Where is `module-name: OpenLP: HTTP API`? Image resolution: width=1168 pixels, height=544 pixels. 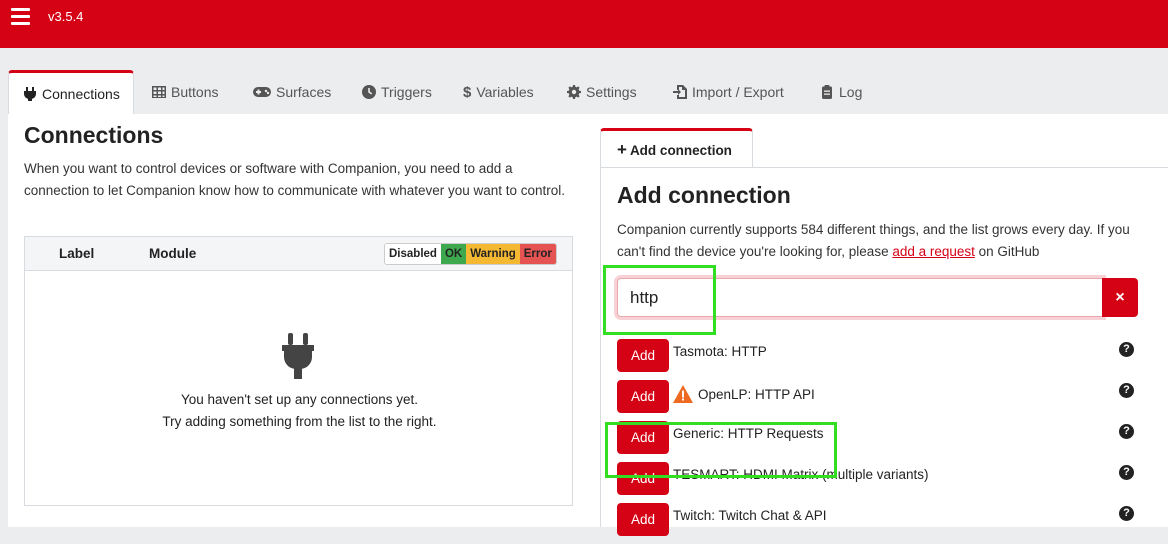 module-name: OpenLP: HTTP API is located at coordinates (744, 394).